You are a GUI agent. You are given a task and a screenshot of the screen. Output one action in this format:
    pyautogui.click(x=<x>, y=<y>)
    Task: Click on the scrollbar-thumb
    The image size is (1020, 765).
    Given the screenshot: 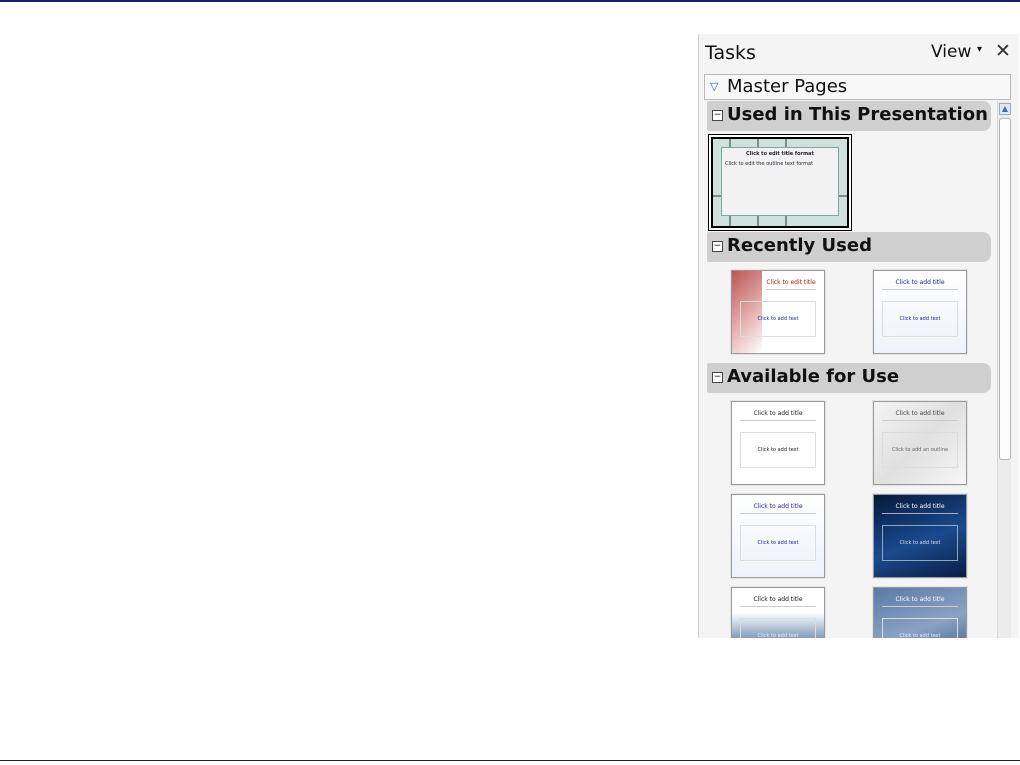 What is the action you would take?
    pyautogui.click(x=1005, y=289)
    